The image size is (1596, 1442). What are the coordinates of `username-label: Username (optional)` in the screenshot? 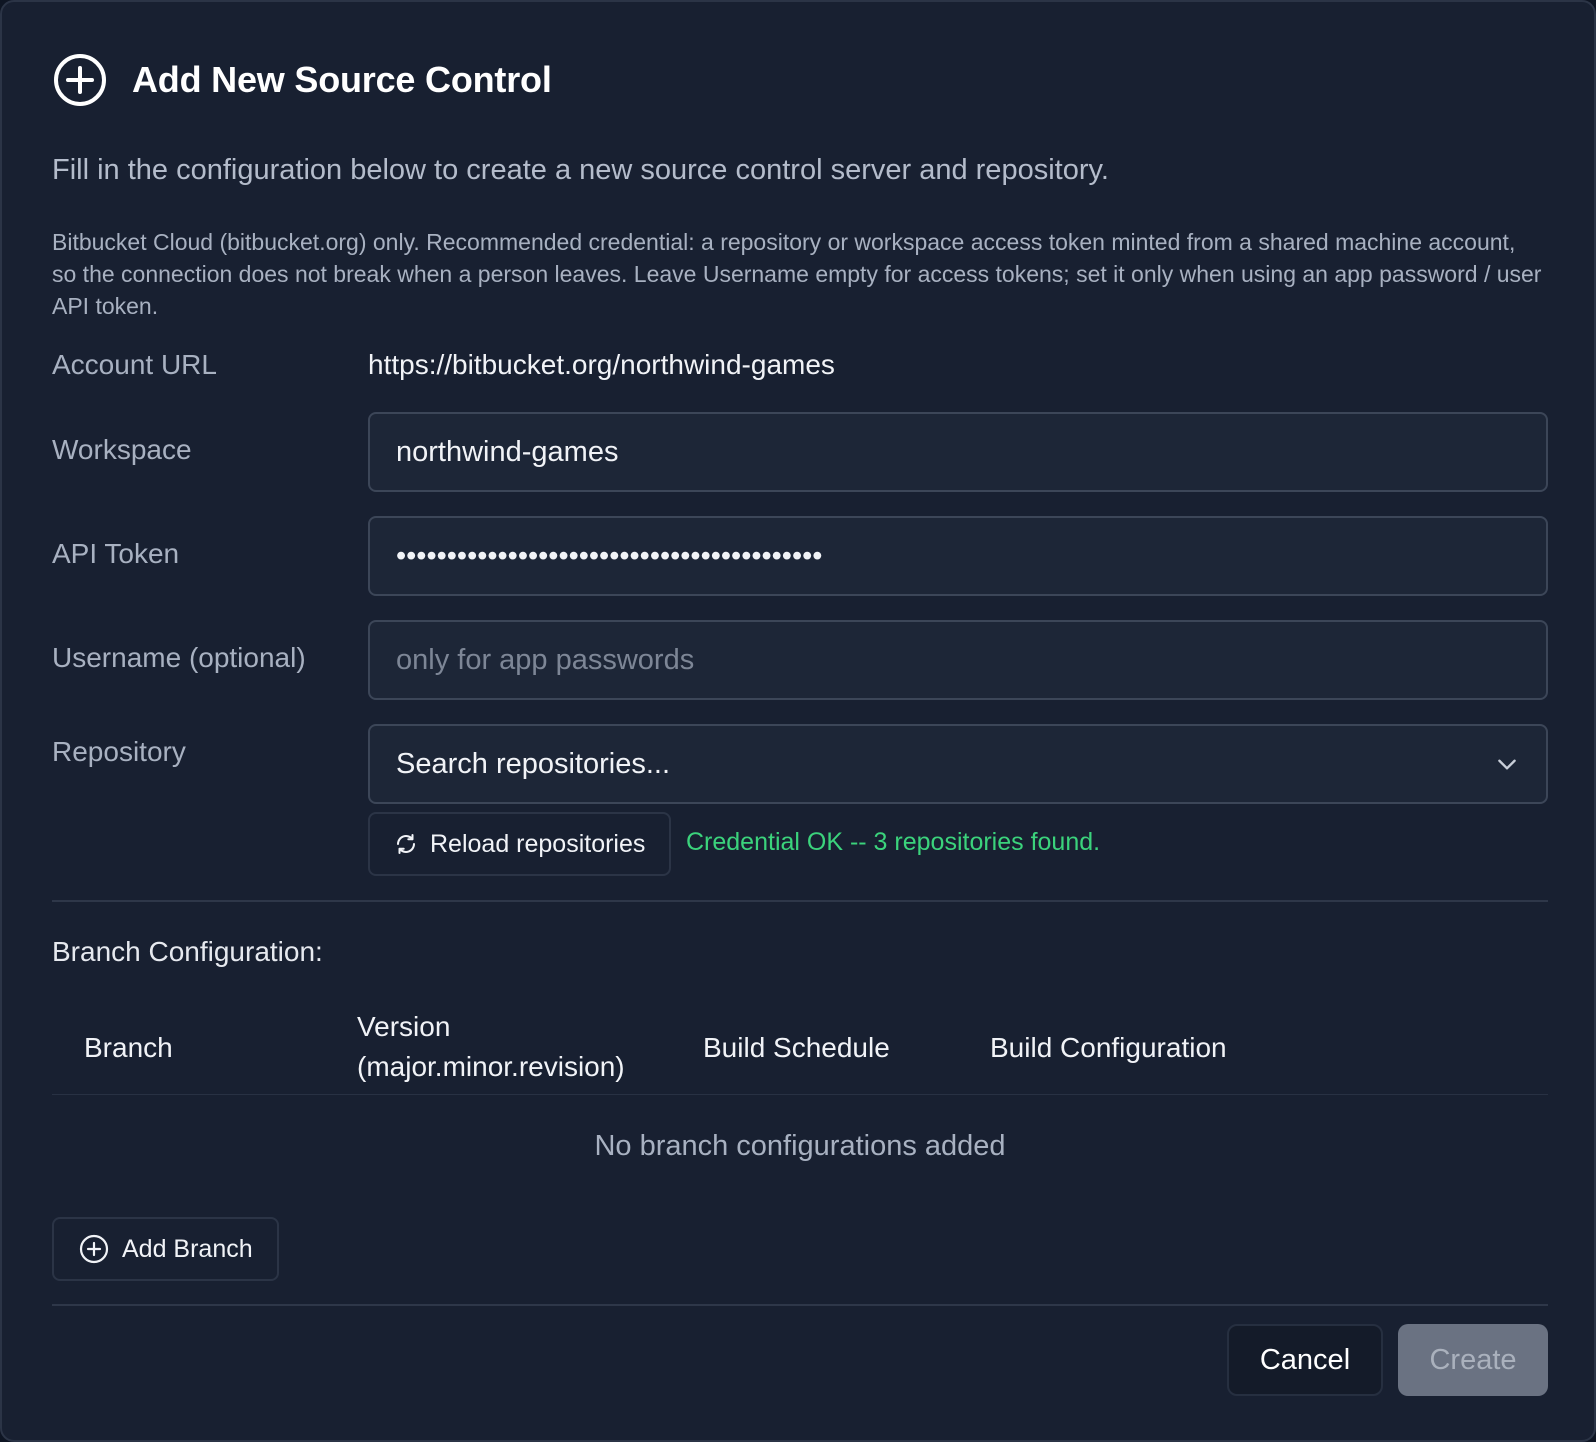 It's located at (179, 657).